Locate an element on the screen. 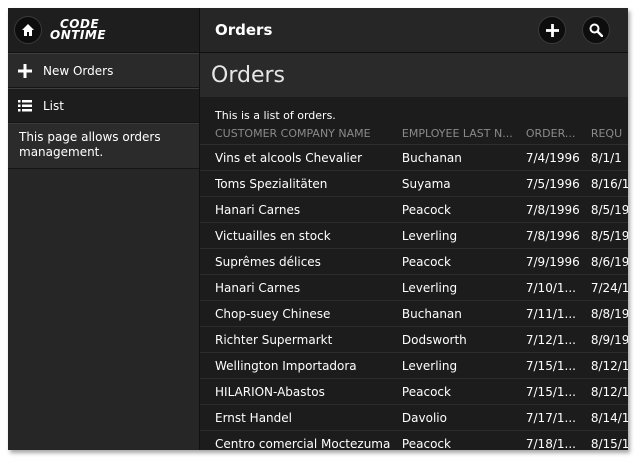 The image size is (640, 462). search-button is located at coordinates (596, 30).